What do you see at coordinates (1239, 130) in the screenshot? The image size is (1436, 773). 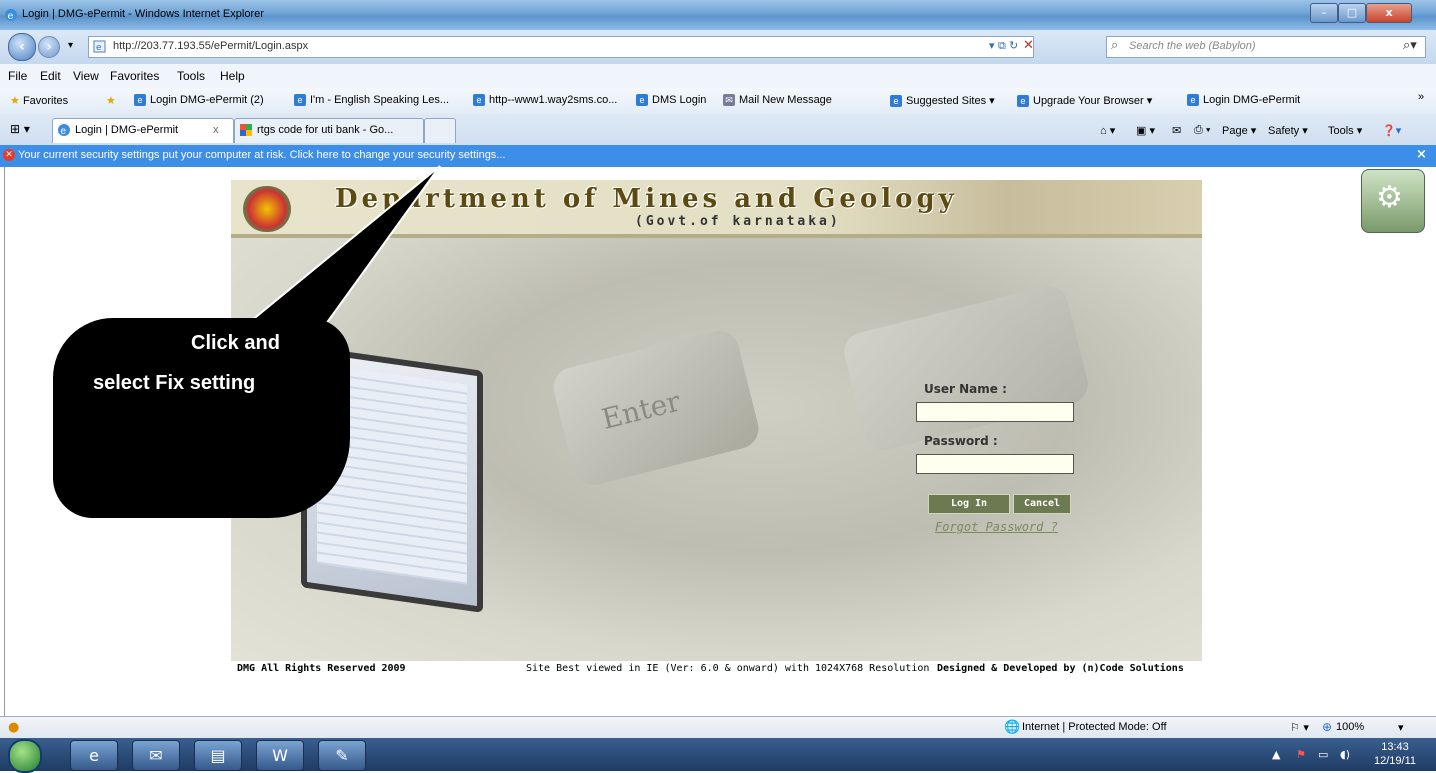 I see `page-menu: Page ▾` at bounding box center [1239, 130].